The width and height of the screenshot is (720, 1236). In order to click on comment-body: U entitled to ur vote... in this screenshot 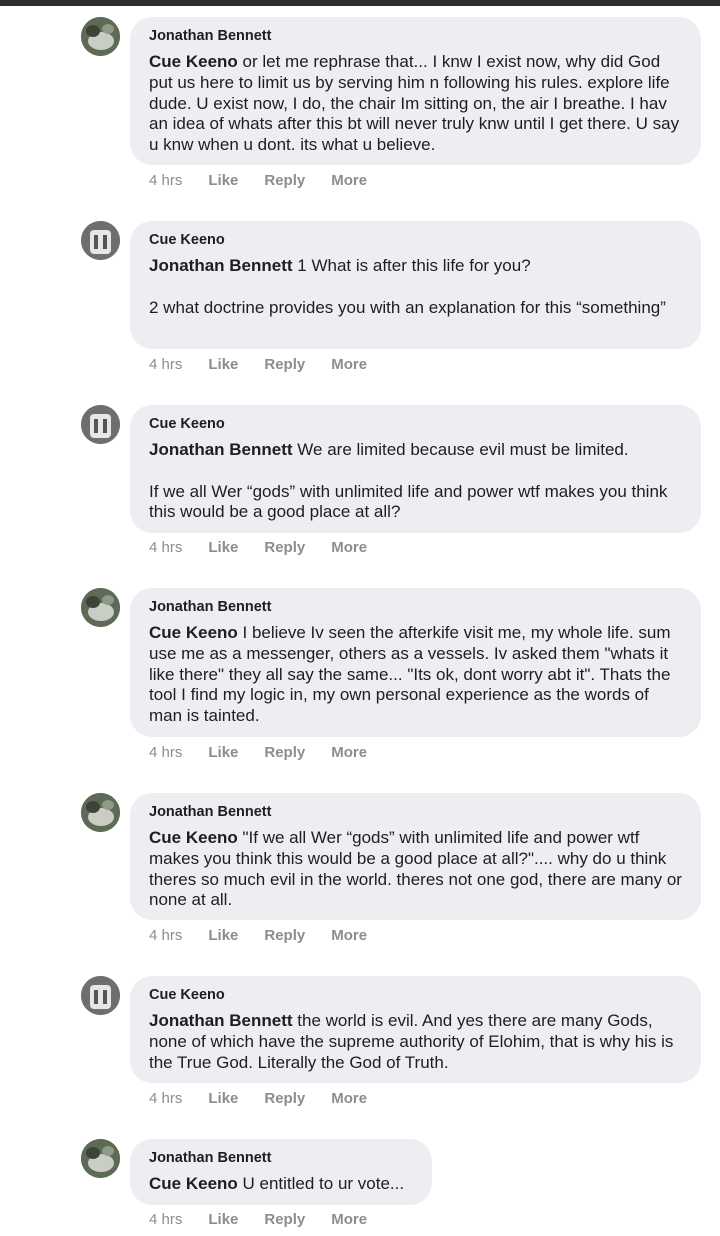, I will do `click(321, 1183)`.